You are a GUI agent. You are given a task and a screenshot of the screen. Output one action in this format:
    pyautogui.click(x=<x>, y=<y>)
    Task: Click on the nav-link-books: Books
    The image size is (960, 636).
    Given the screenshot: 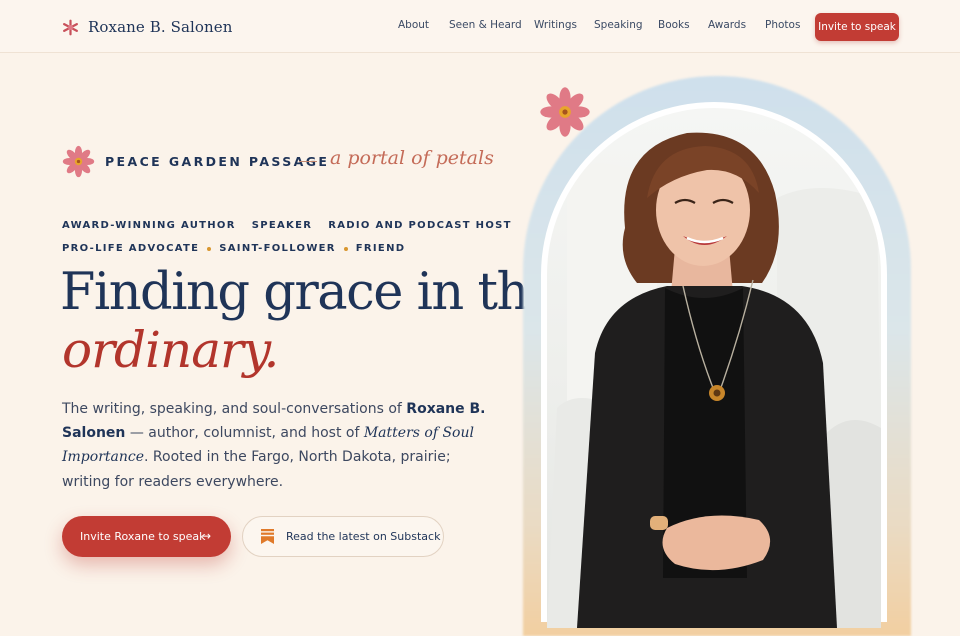 What is the action you would take?
    pyautogui.click(x=674, y=25)
    